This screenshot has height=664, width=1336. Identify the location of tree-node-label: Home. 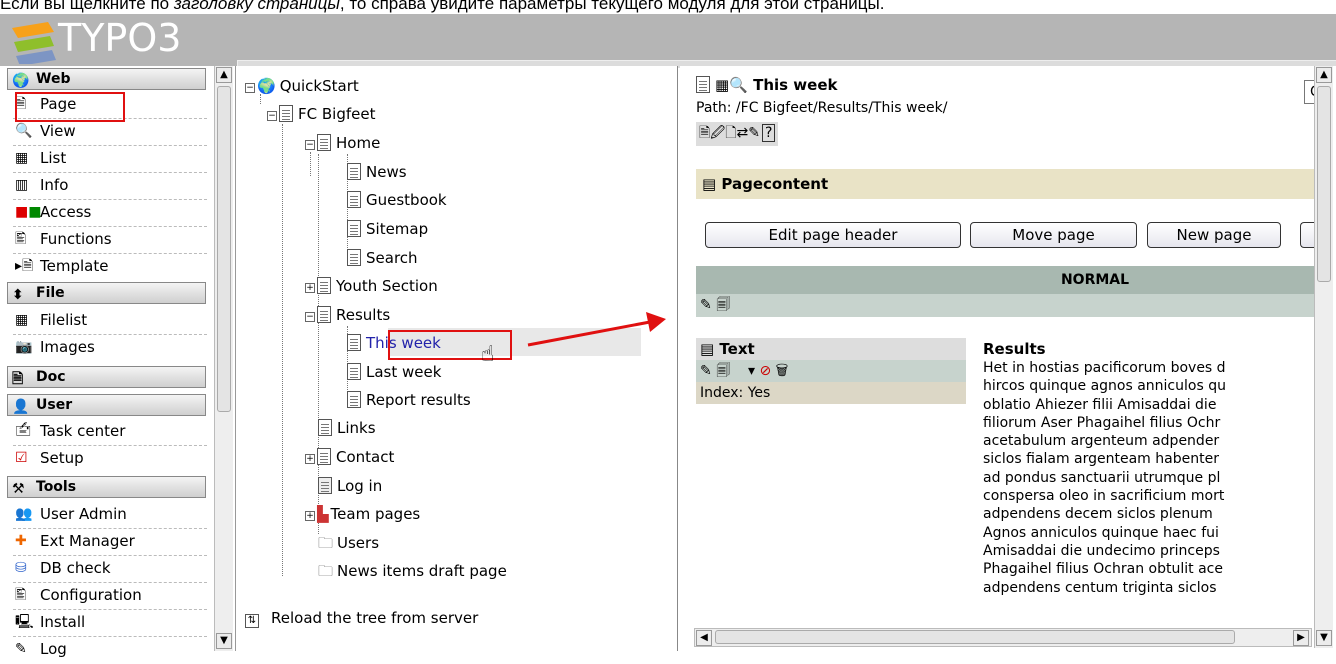
(358, 143).